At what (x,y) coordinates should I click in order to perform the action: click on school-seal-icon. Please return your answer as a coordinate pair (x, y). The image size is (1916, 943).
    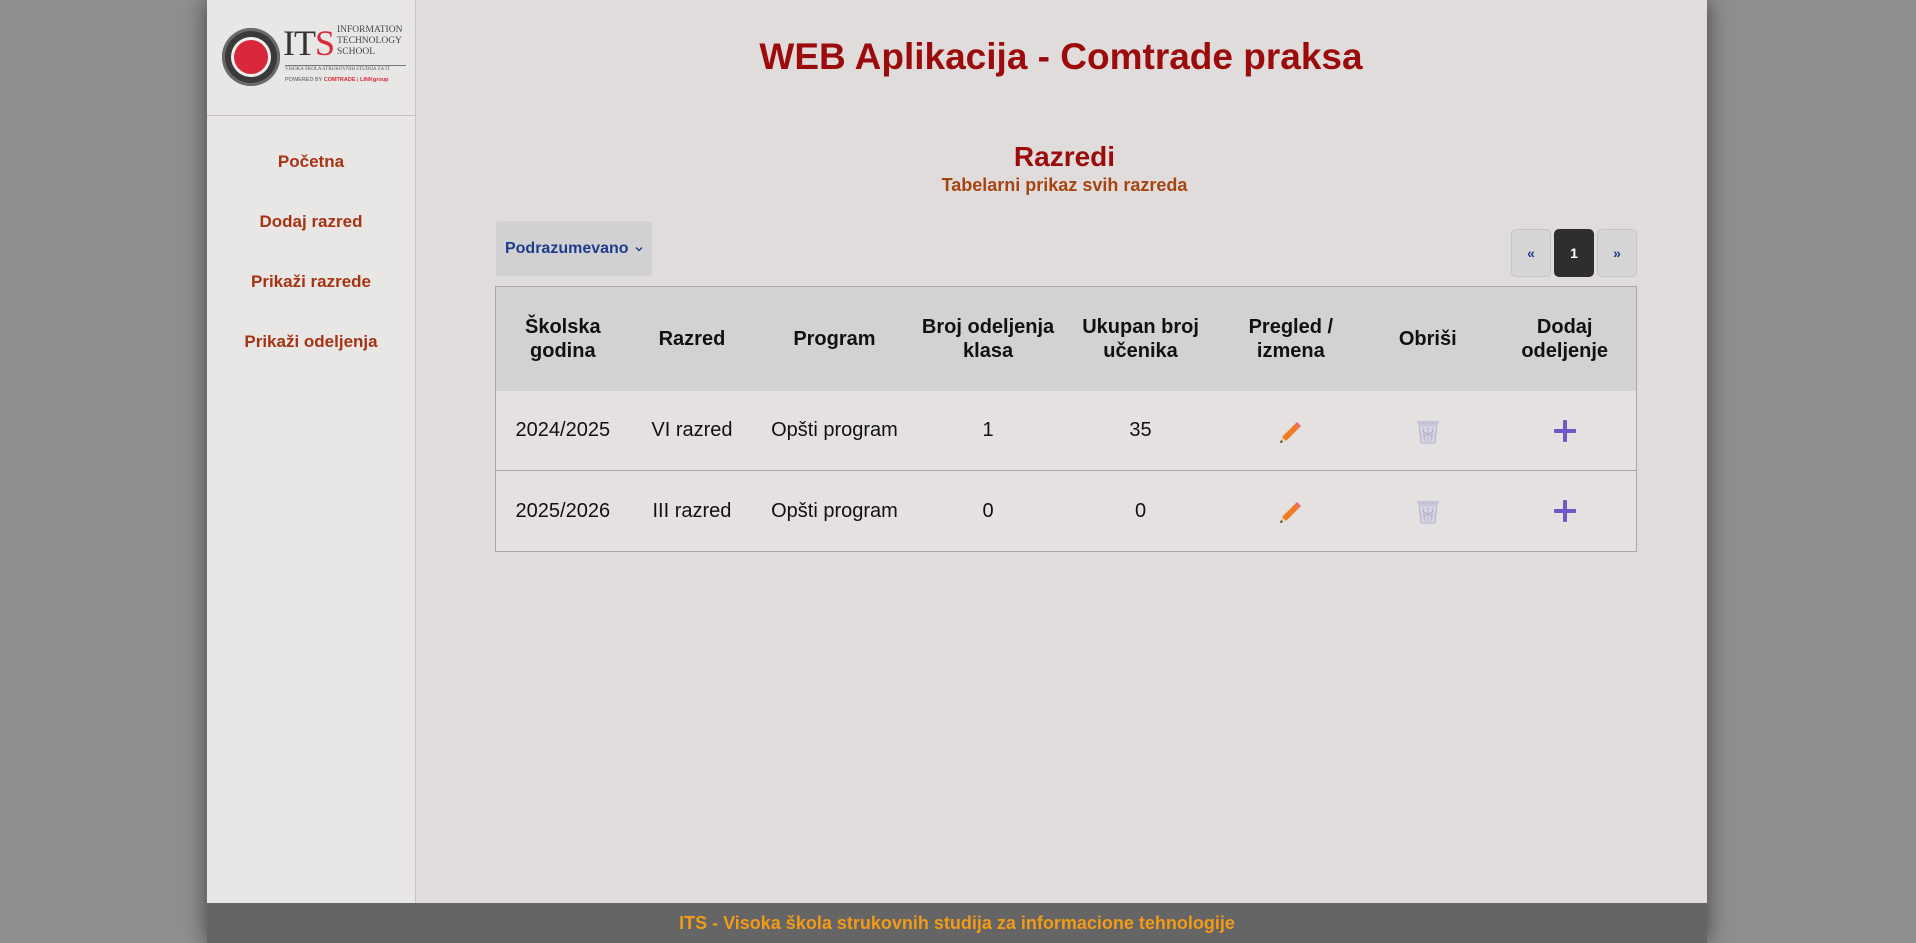
    Looking at the image, I should click on (251, 57).